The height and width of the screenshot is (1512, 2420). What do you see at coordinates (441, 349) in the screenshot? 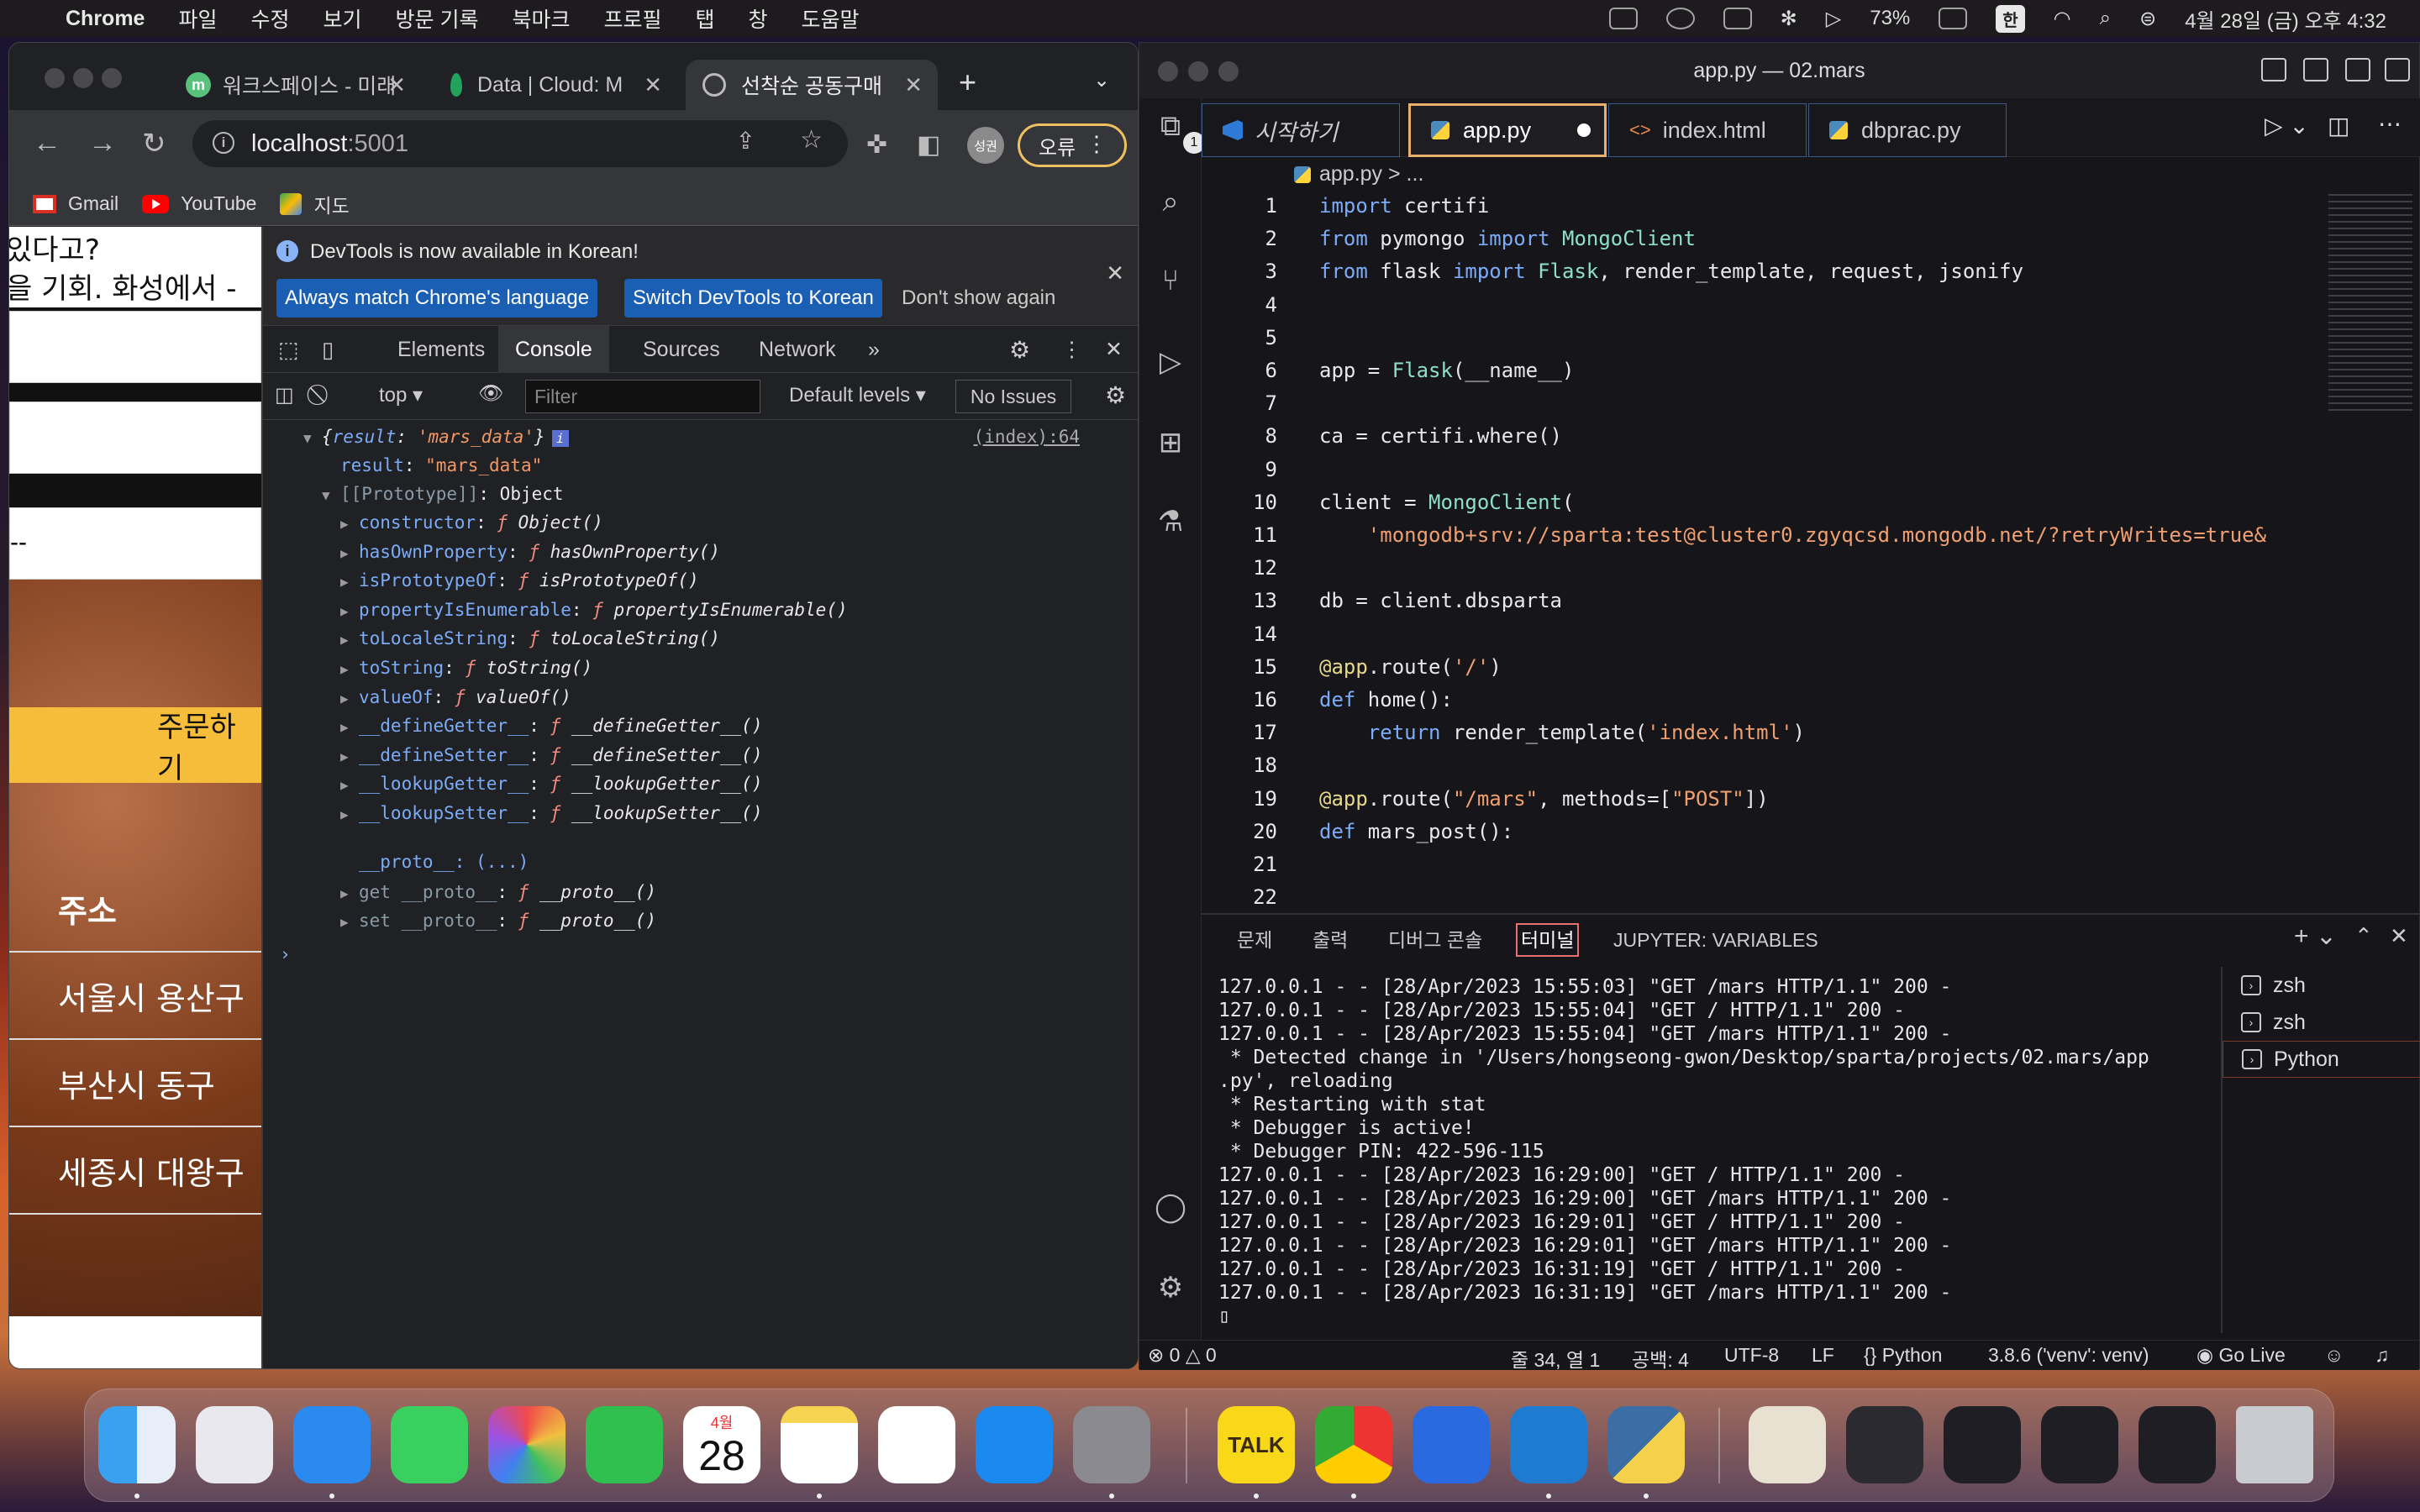
I see `tab-elements: Elements` at bounding box center [441, 349].